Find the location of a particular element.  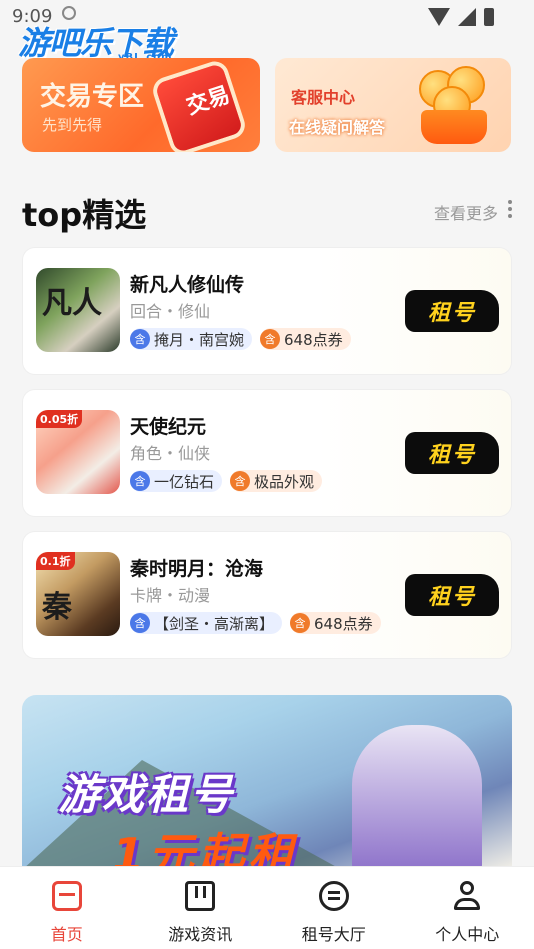

bottom-tab-bar: 首页 游戏资讯 租号大厅 个人中心 is located at coordinates (267, 907).